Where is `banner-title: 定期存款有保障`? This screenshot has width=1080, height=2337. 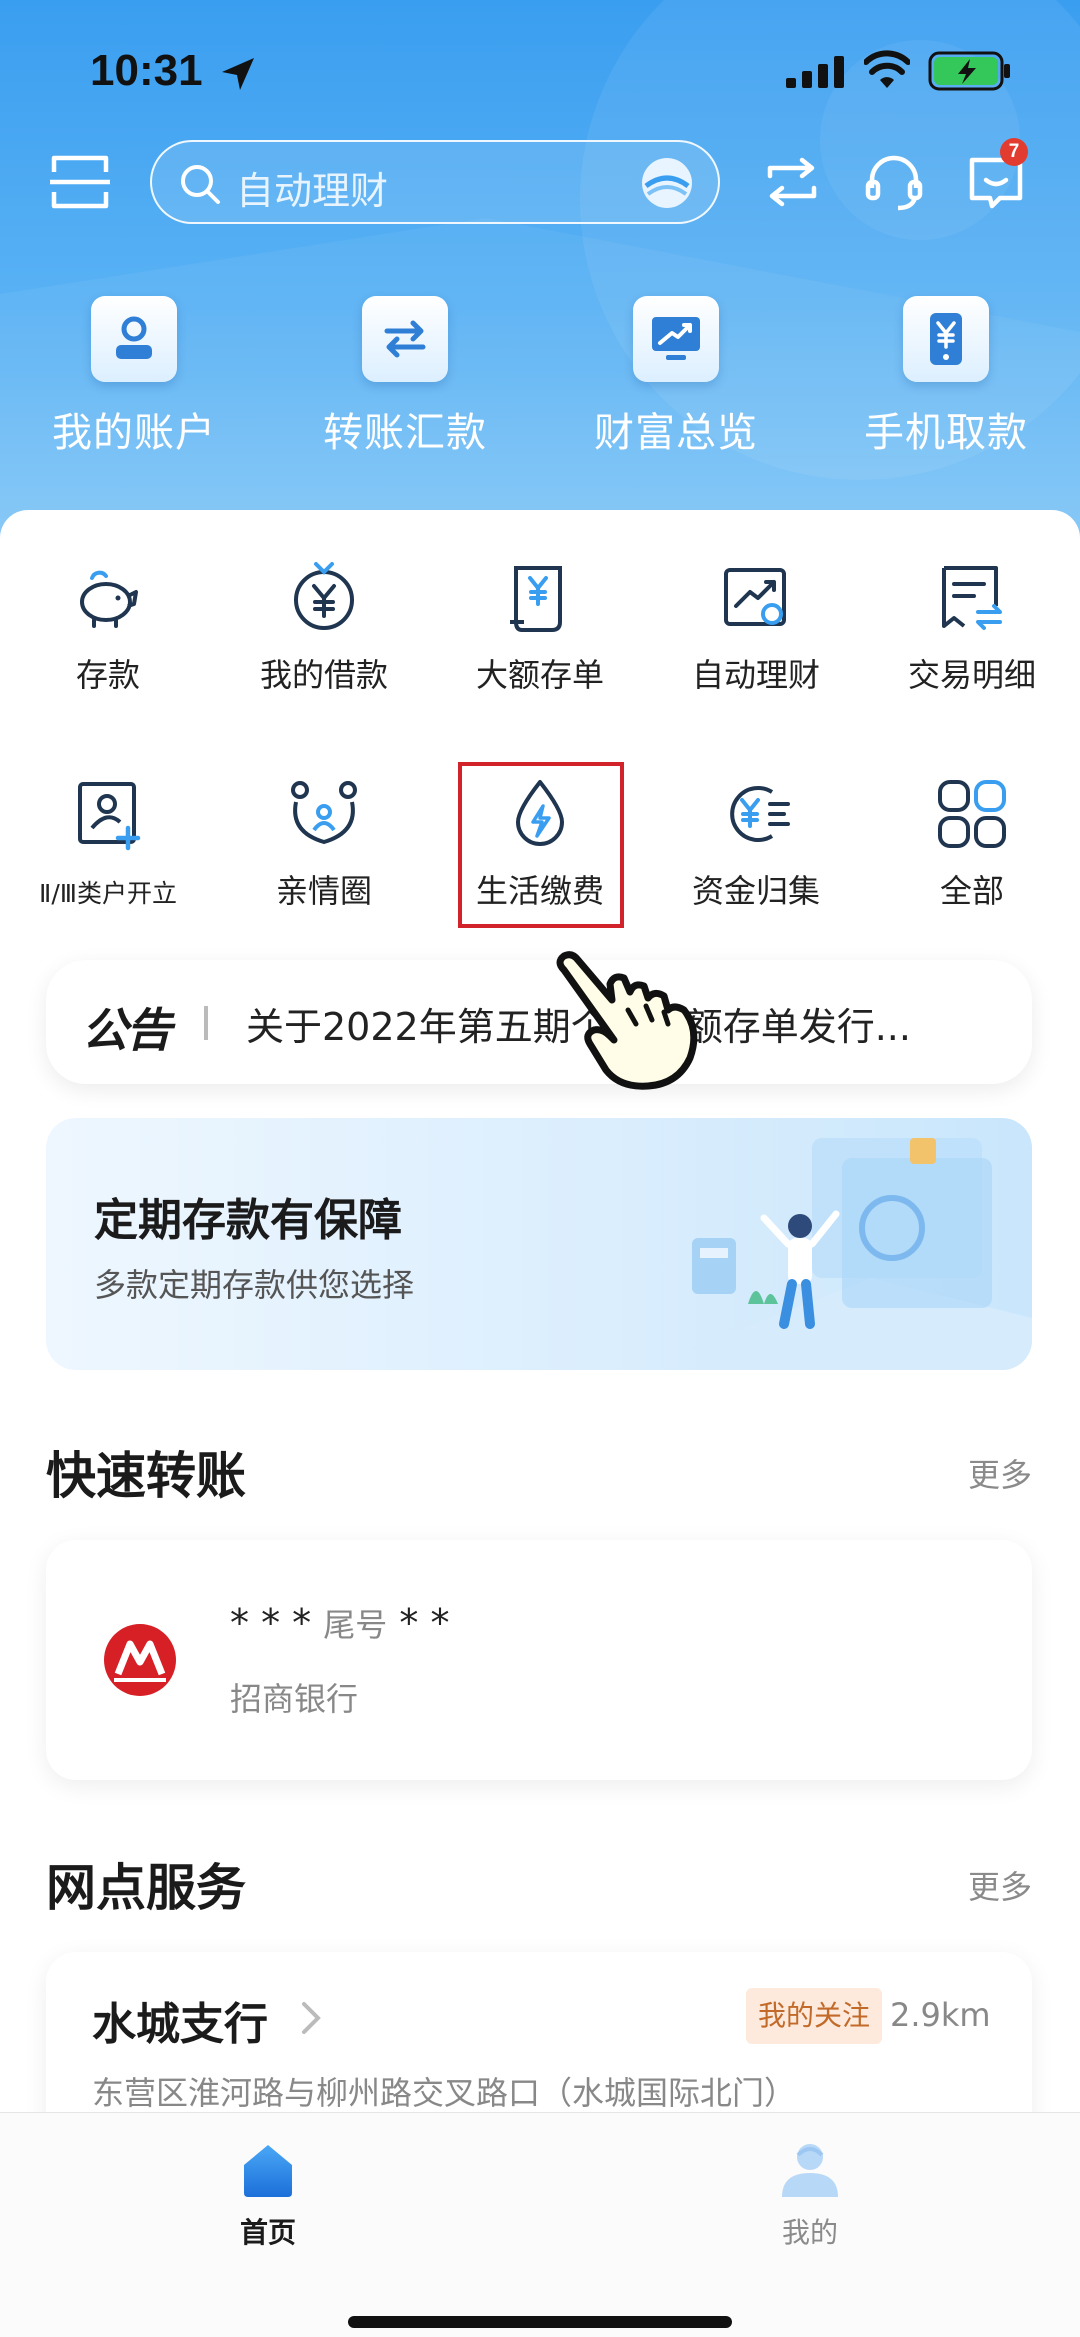
banner-title: 定期存款有保障 is located at coordinates (248, 1220).